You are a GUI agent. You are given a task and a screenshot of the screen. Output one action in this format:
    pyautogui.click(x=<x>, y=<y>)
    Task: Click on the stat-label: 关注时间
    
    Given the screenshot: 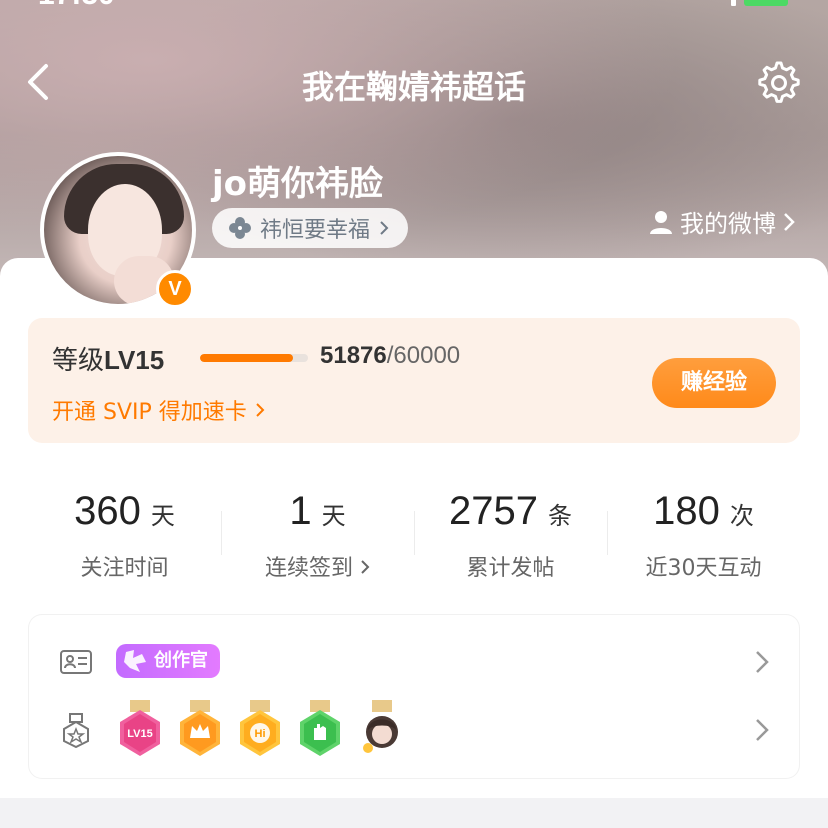 What is the action you would take?
    pyautogui.click(x=124, y=568)
    